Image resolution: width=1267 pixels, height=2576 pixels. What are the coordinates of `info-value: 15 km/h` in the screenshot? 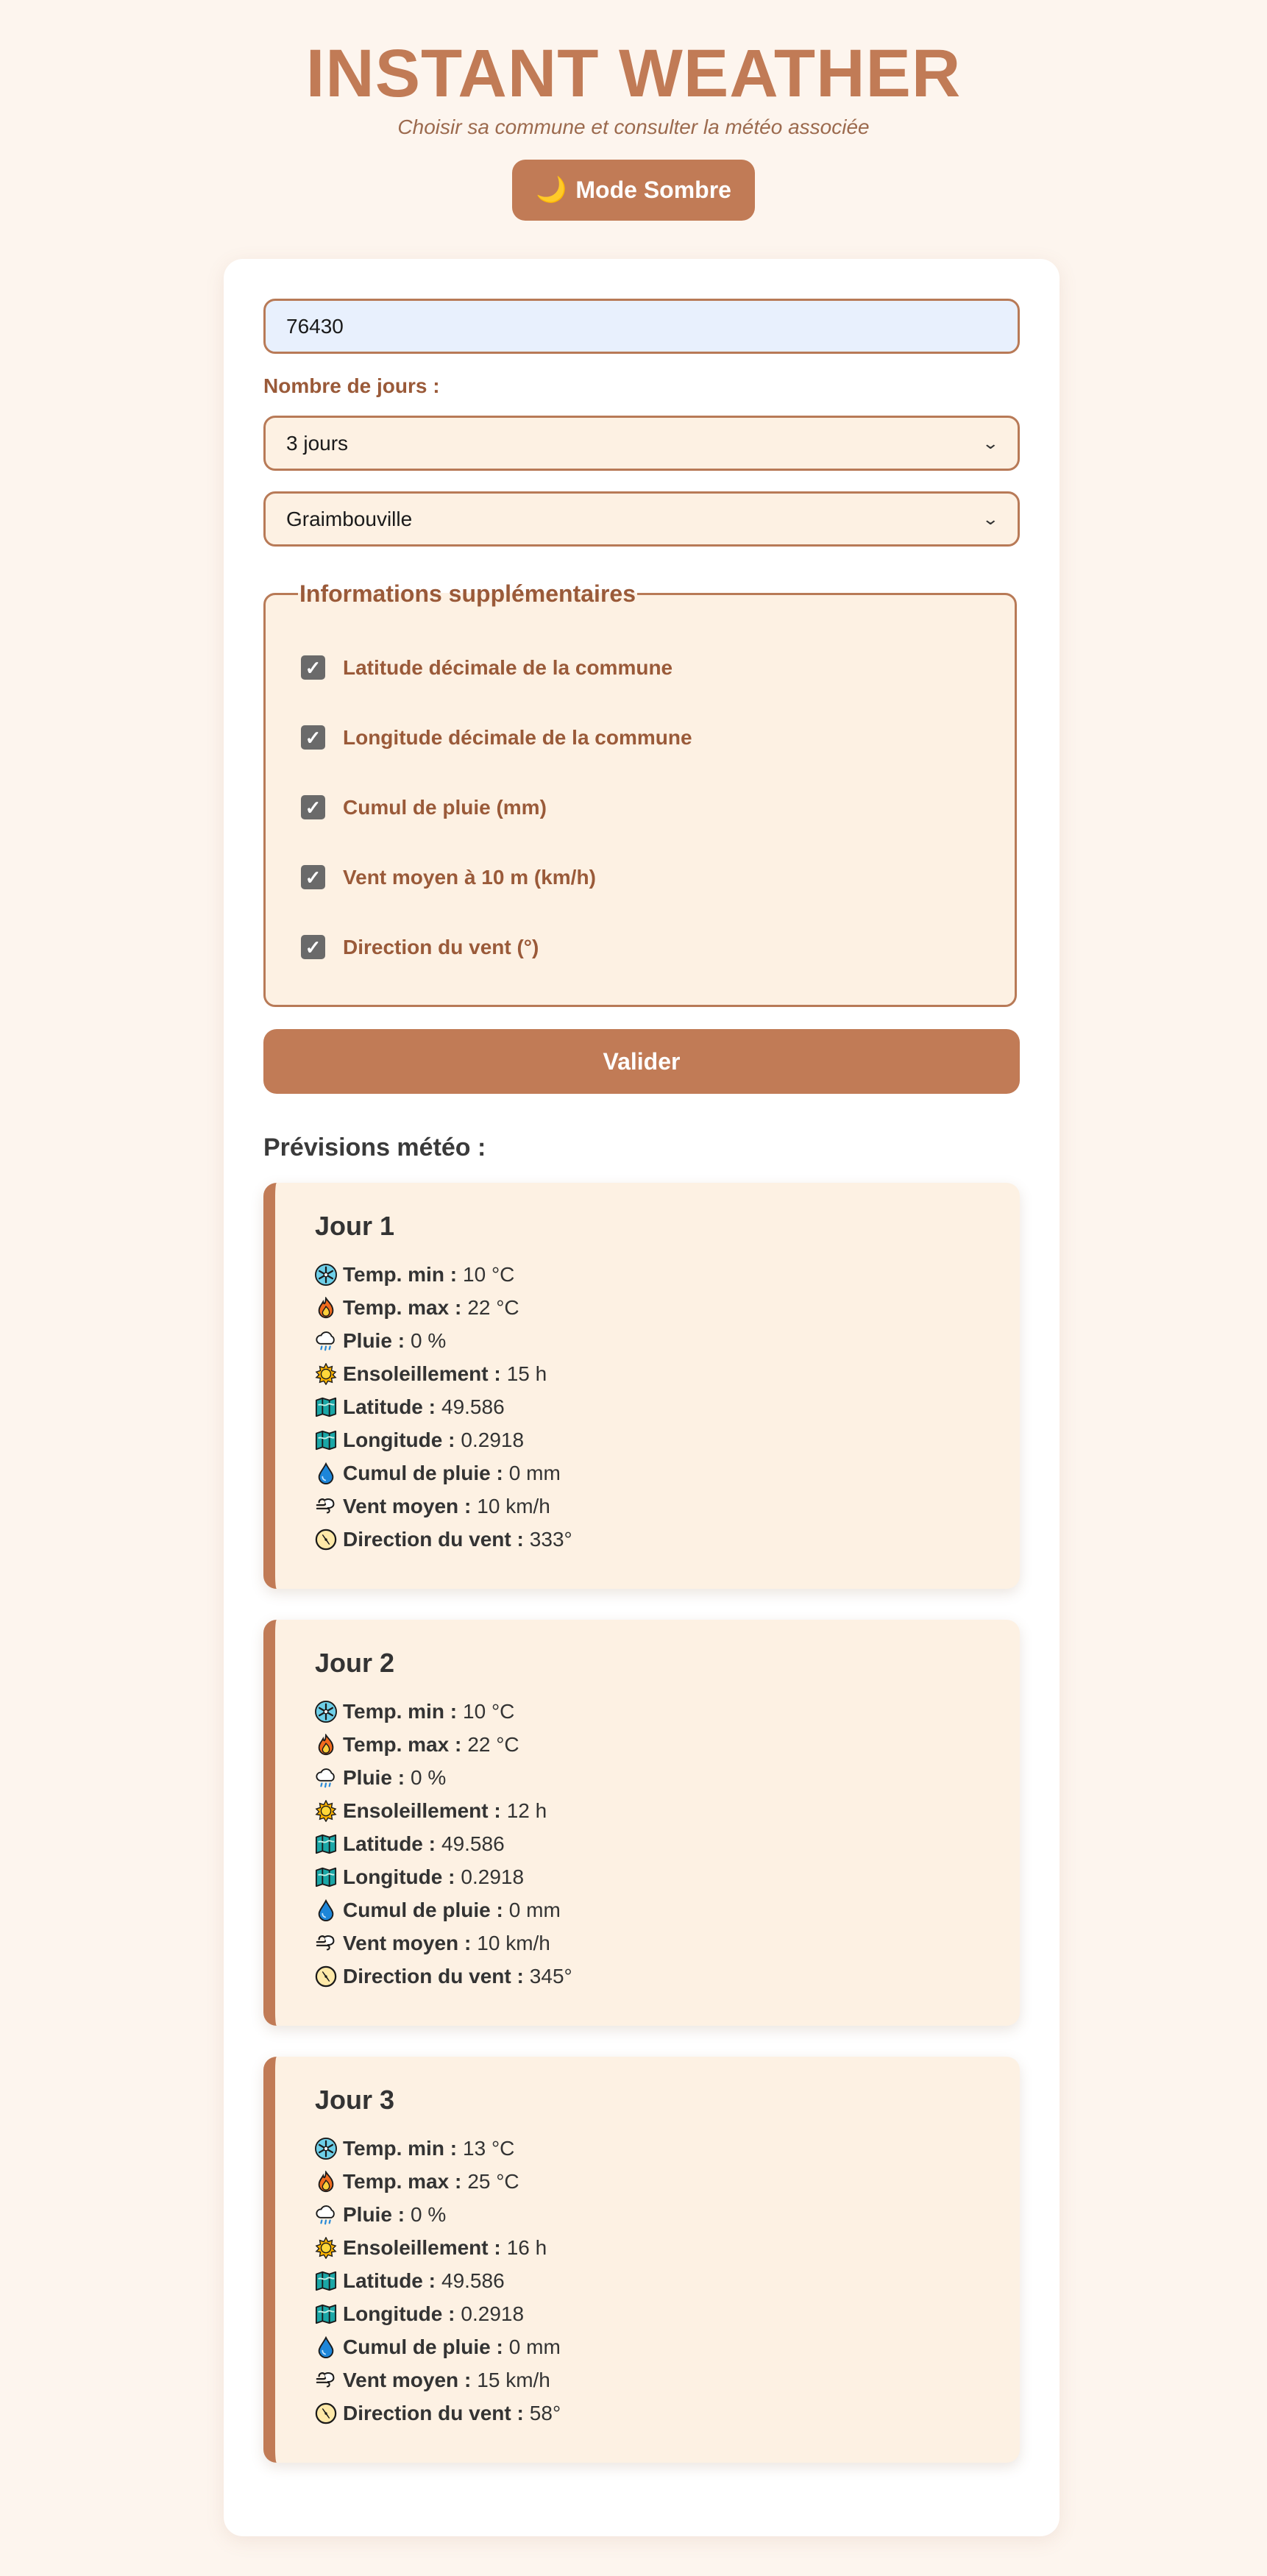 It's located at (513, 2379).